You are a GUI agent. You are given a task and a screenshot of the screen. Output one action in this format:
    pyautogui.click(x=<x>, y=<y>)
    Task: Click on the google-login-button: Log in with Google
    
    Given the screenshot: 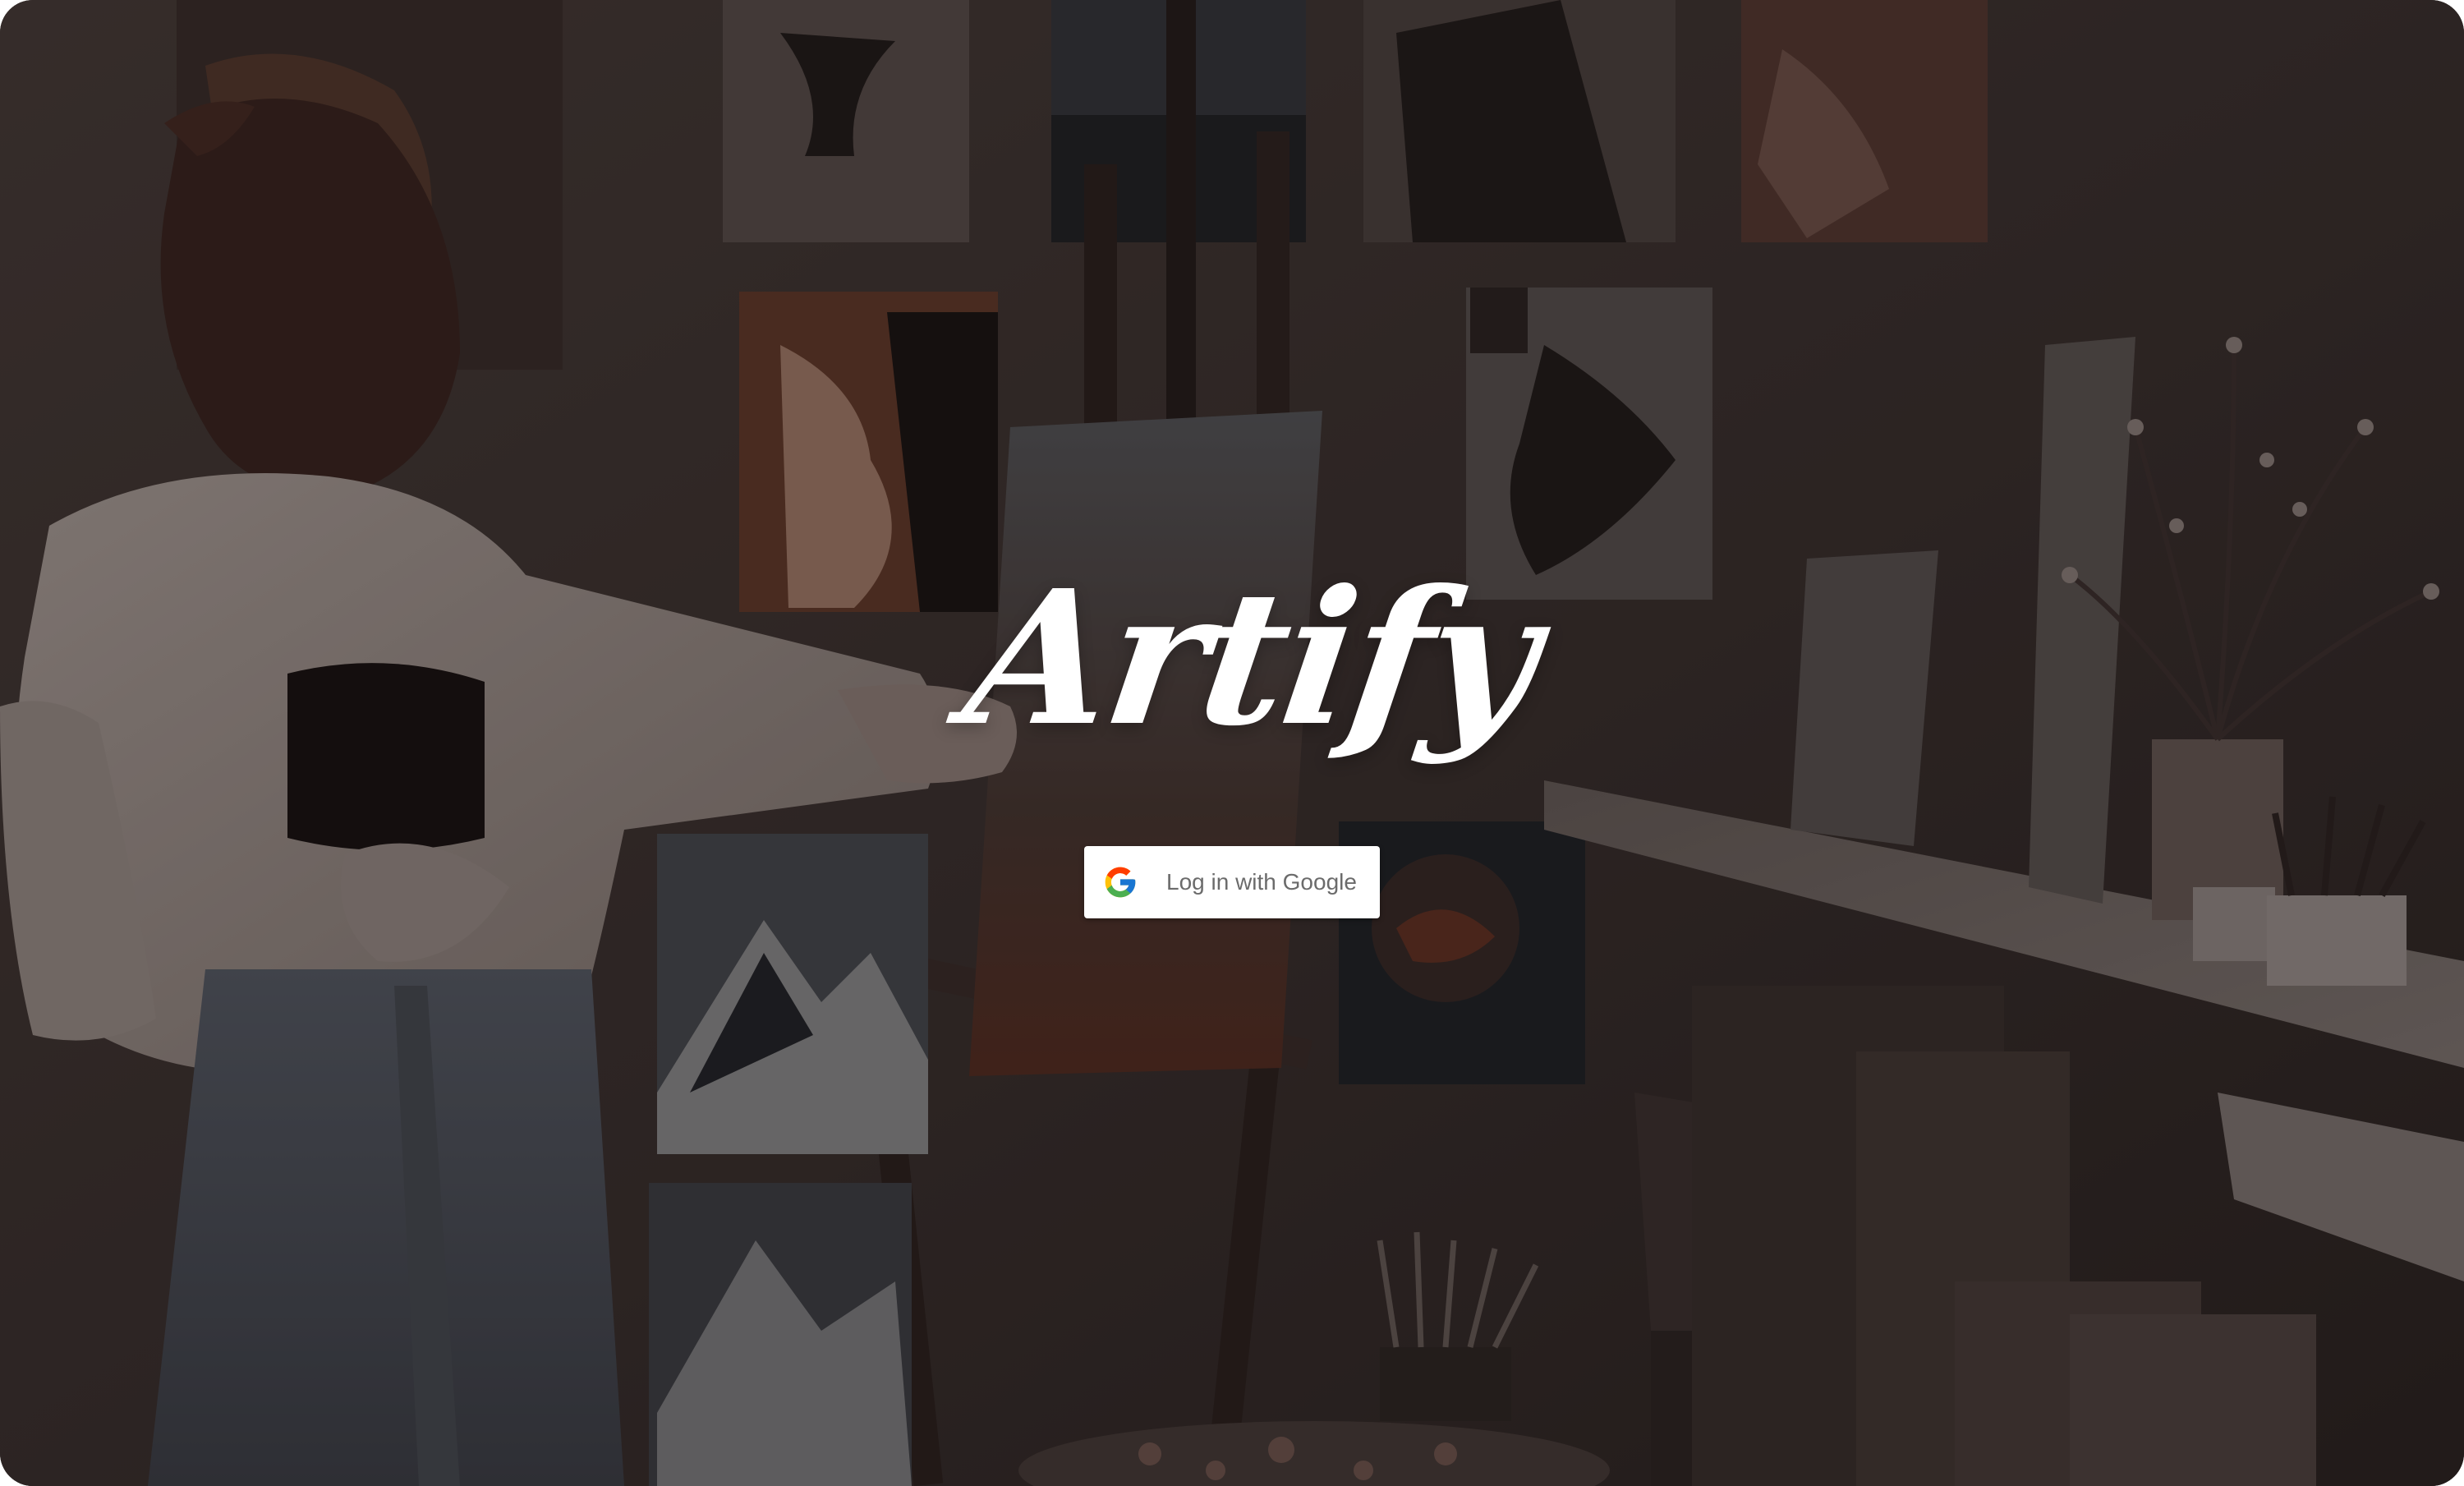 What is the action you would take?
    pyautogui.click(x=1232, y=882)
    